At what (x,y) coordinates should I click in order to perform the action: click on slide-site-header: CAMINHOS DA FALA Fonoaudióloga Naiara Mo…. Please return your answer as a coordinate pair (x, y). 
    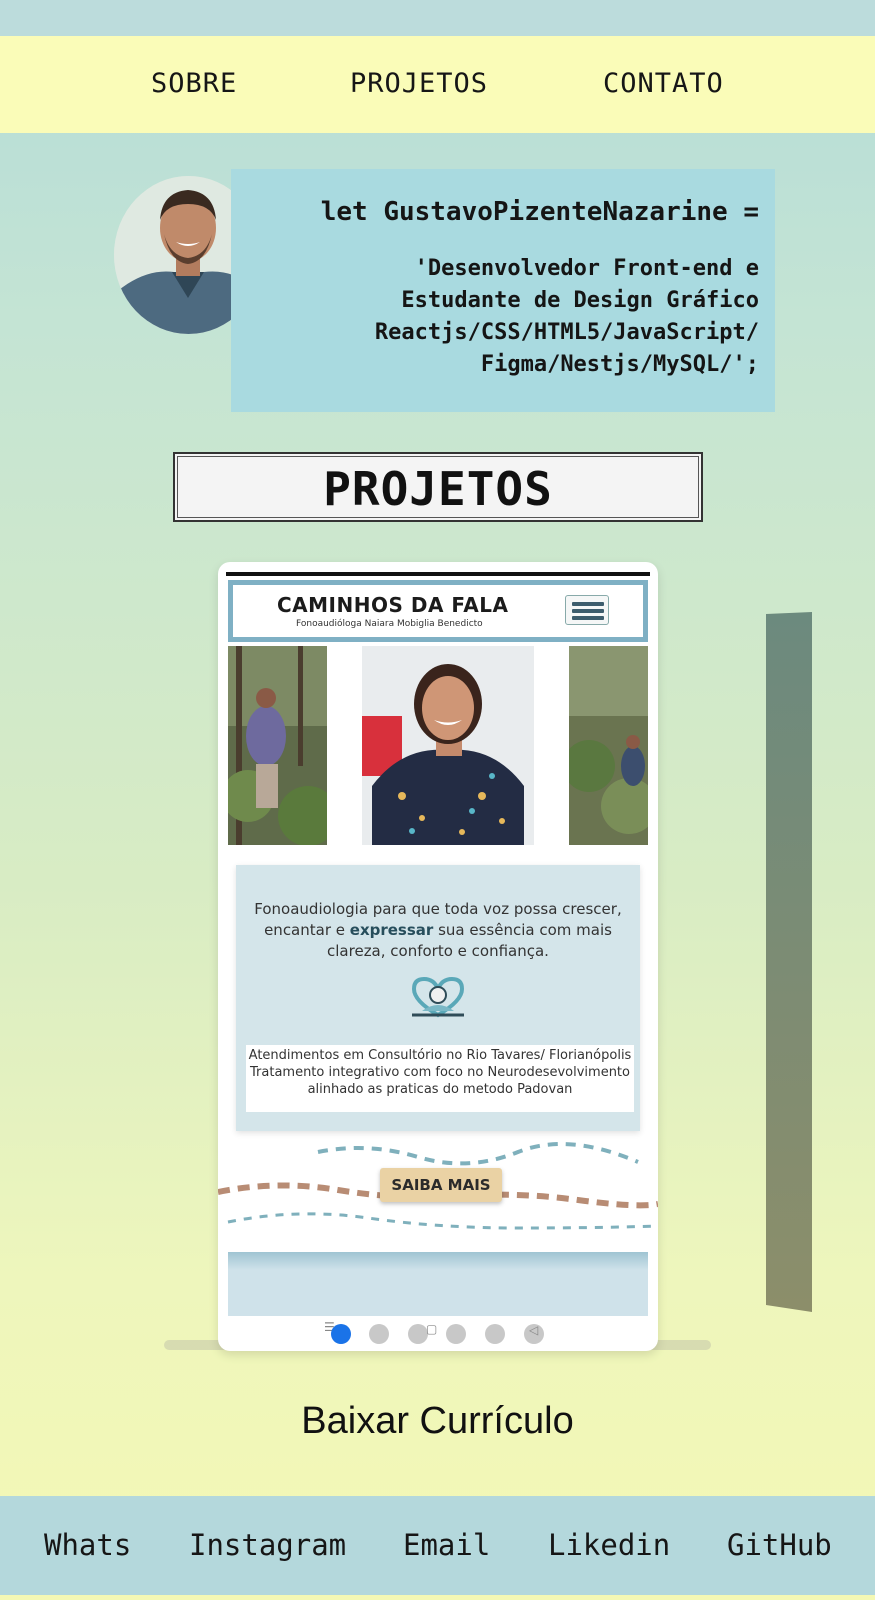
    Looking at the image, I should click on (438, 611).